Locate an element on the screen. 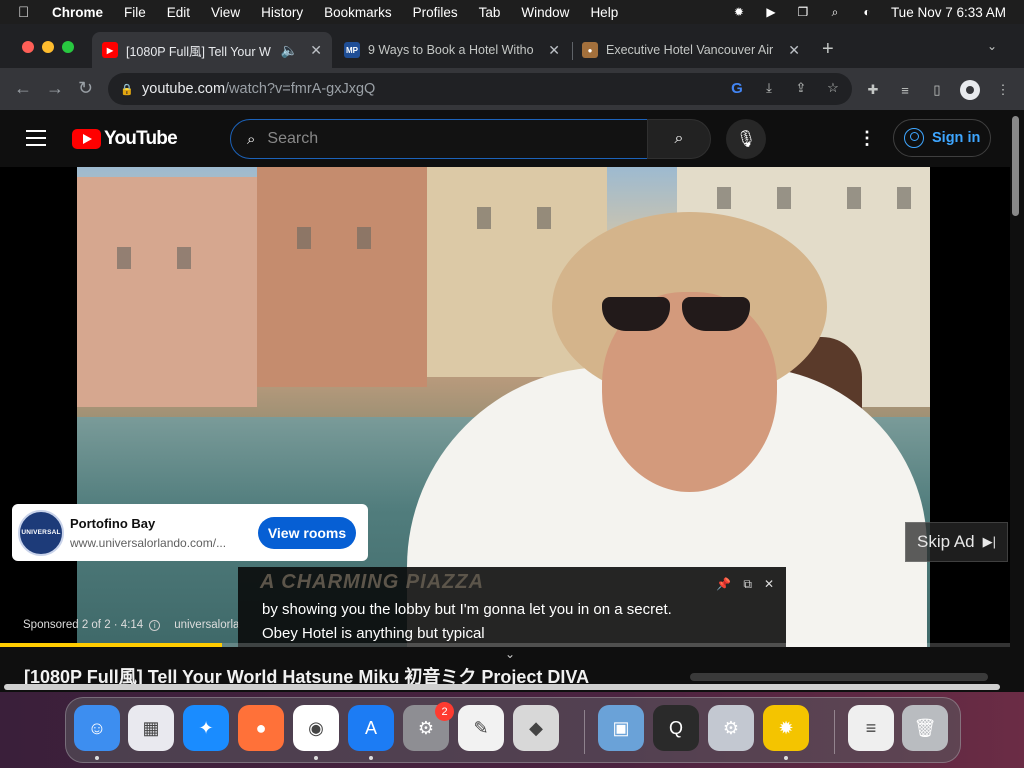 The height and width of the screenshot is (768, 1024). hamburger-menu-icon is located at coordinates (36, 138).